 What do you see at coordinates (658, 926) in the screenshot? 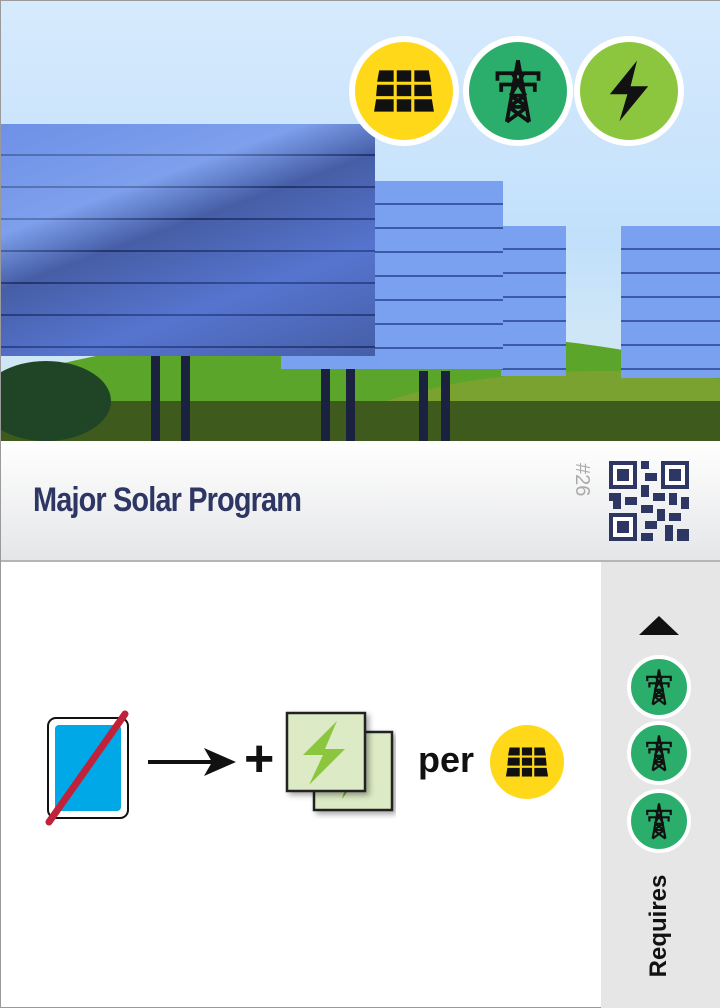
I see `requires-label: Requires` at bounding box center [658, 926].